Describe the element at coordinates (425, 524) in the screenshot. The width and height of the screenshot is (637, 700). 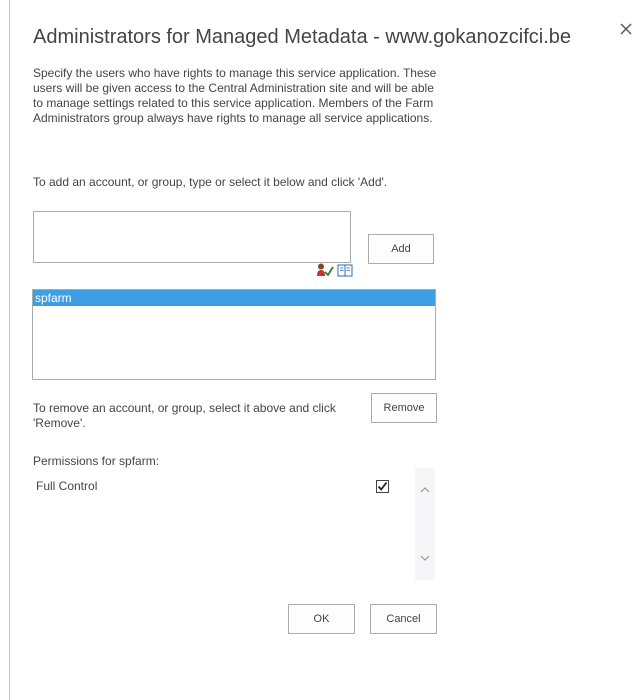
I see `permissions-scrollbar` at that location.